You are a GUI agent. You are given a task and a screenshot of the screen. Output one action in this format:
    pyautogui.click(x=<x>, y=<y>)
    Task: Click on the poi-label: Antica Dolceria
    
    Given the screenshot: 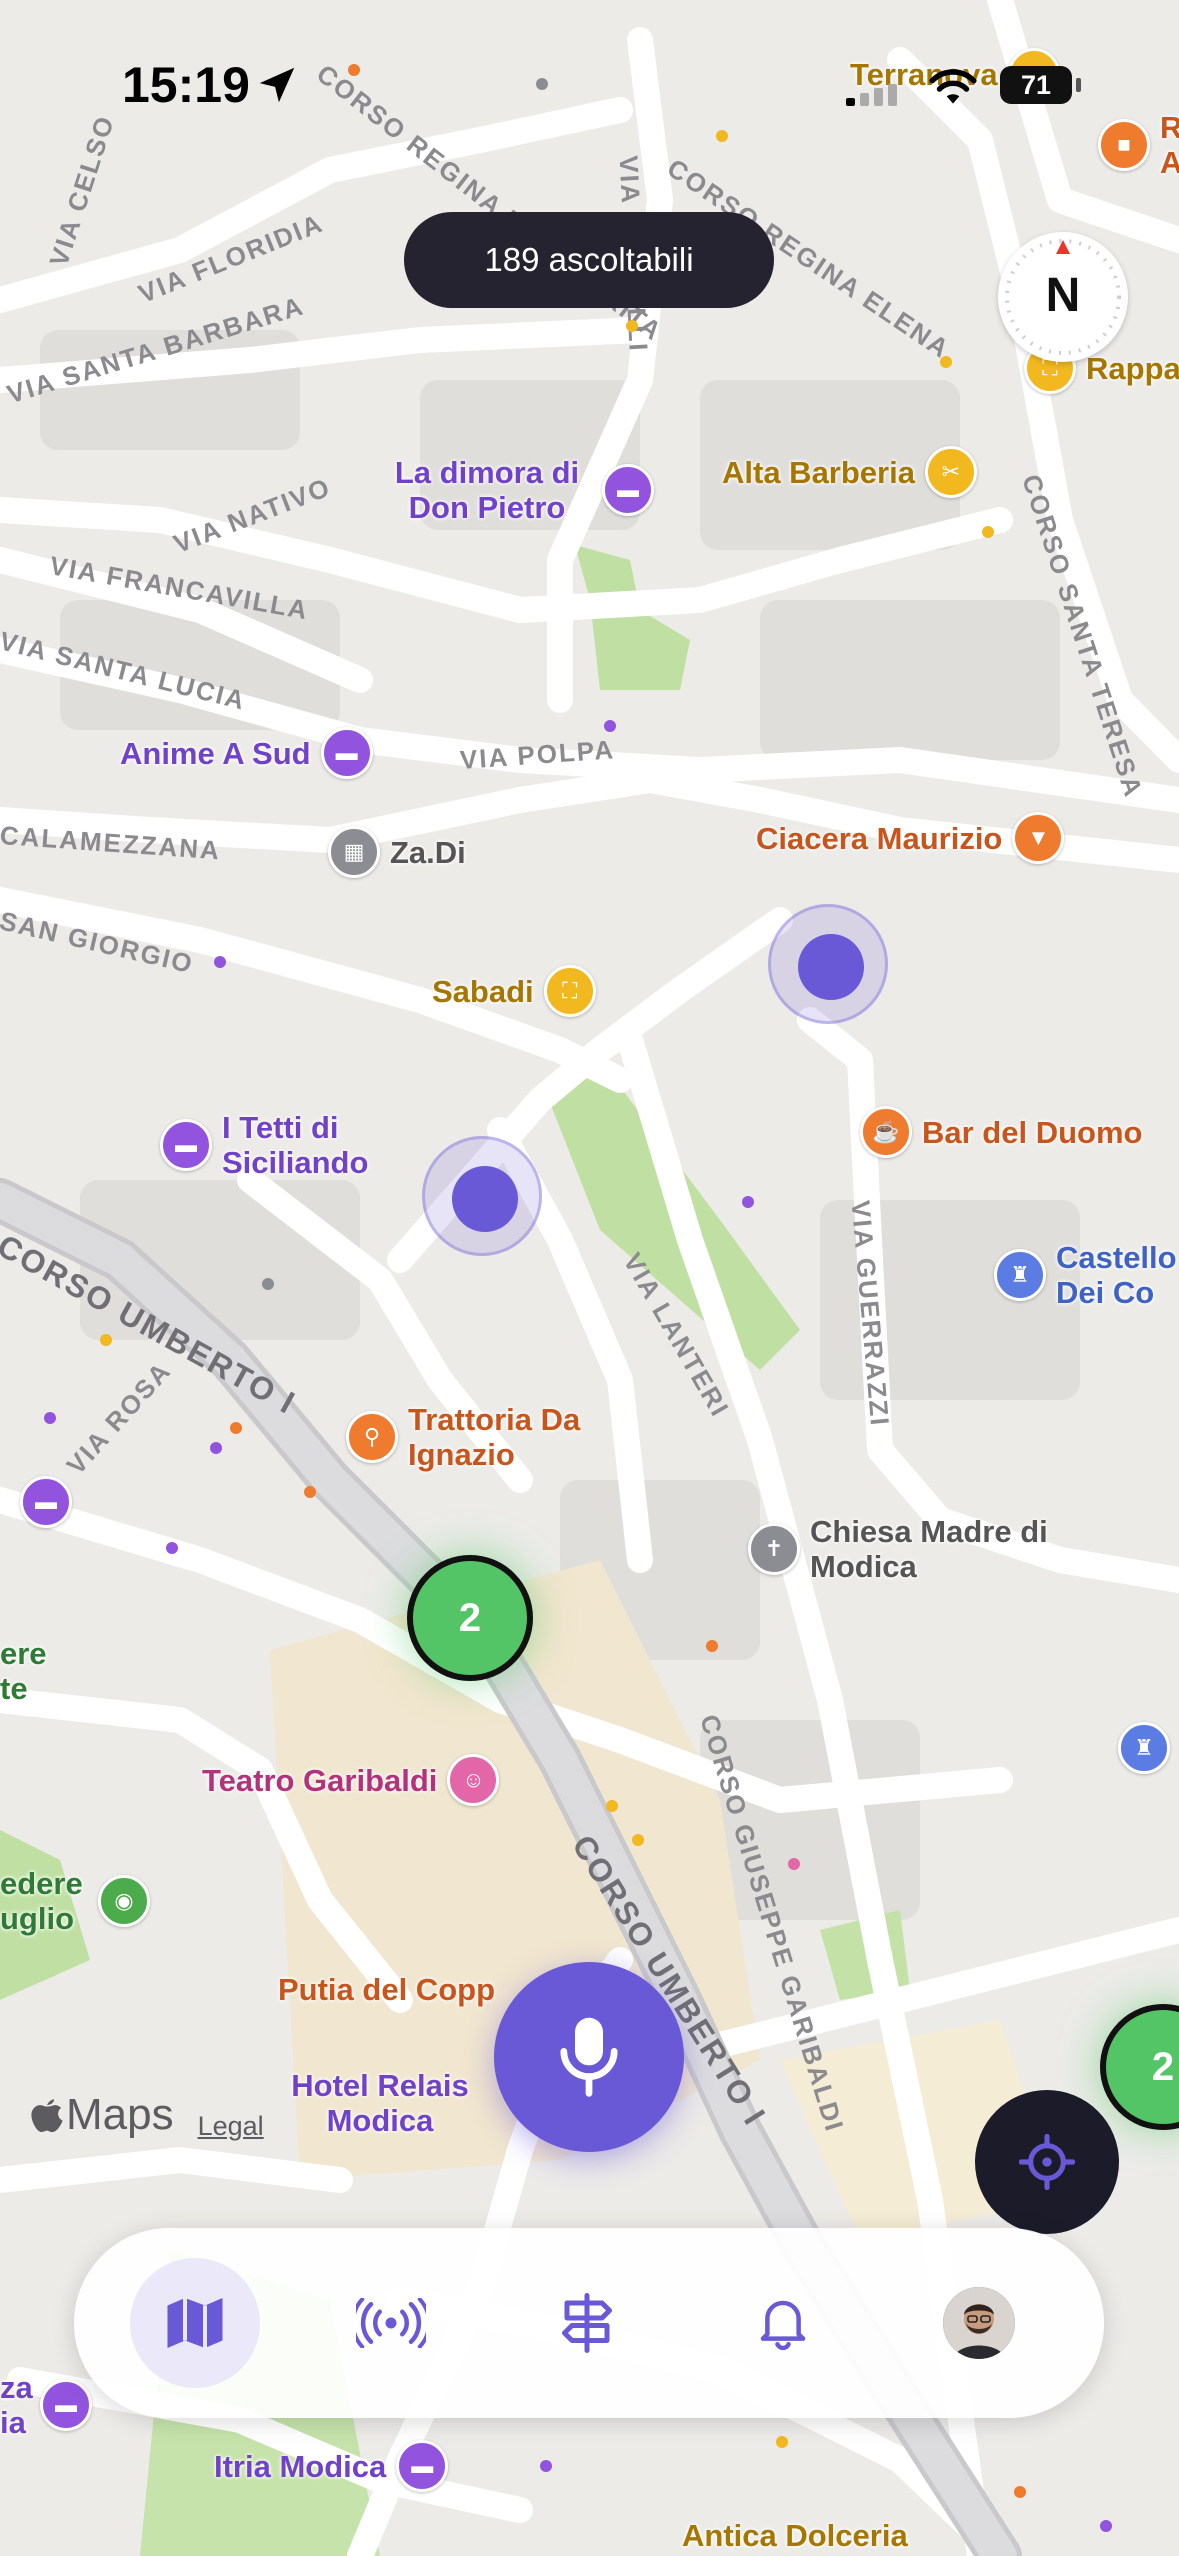 What is the action you would take?
    pyautogui.click(x=795, y=2535)
    